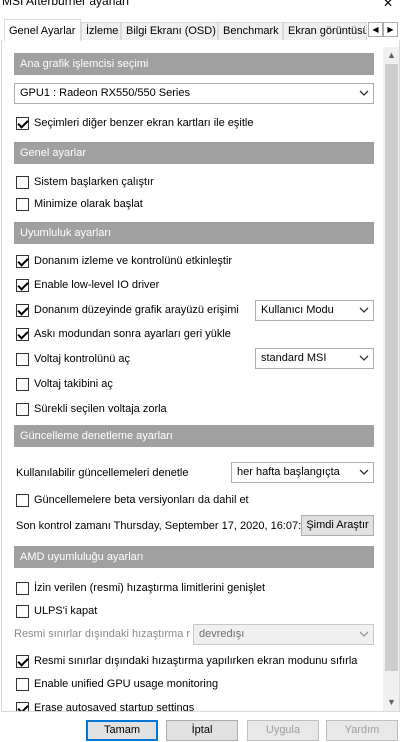 The image size is (403, 742). I want to click on hw-monitor-checkbox, so click(22, 261).